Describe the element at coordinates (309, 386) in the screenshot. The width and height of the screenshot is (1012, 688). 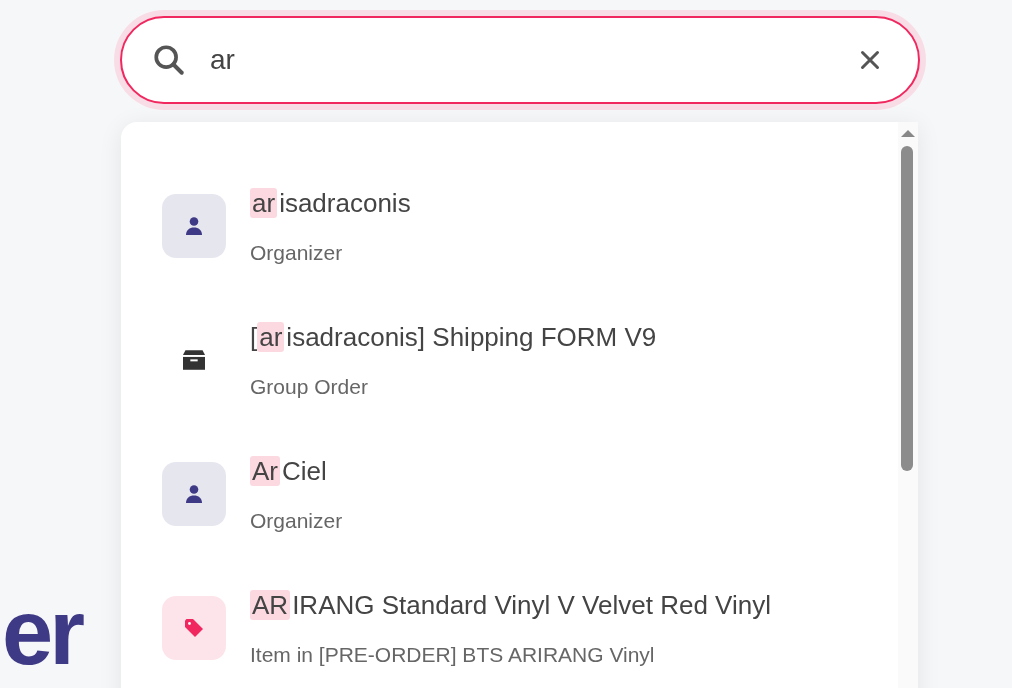
I see `result-subtitle: Group Order` at that location.